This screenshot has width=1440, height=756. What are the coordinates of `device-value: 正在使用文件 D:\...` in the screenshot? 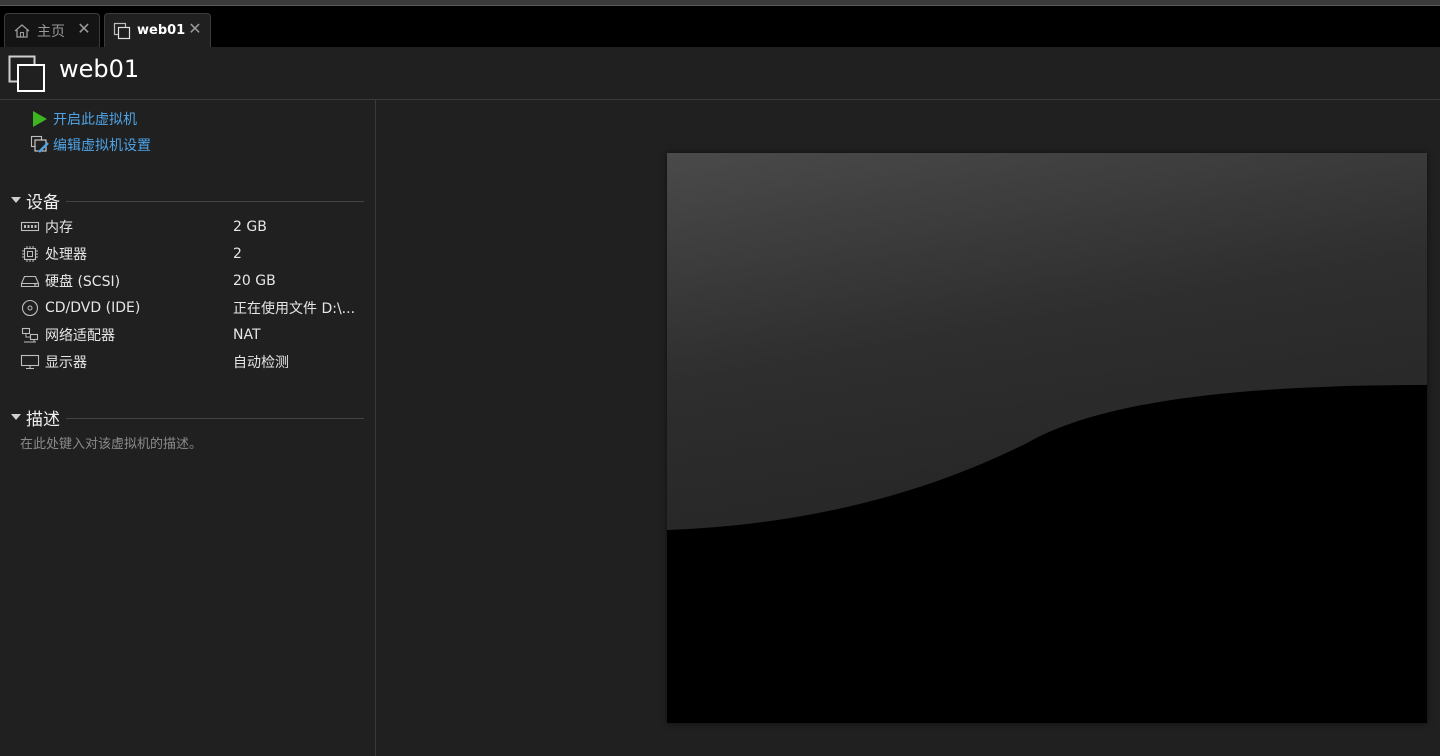 It's located at (294, 309).